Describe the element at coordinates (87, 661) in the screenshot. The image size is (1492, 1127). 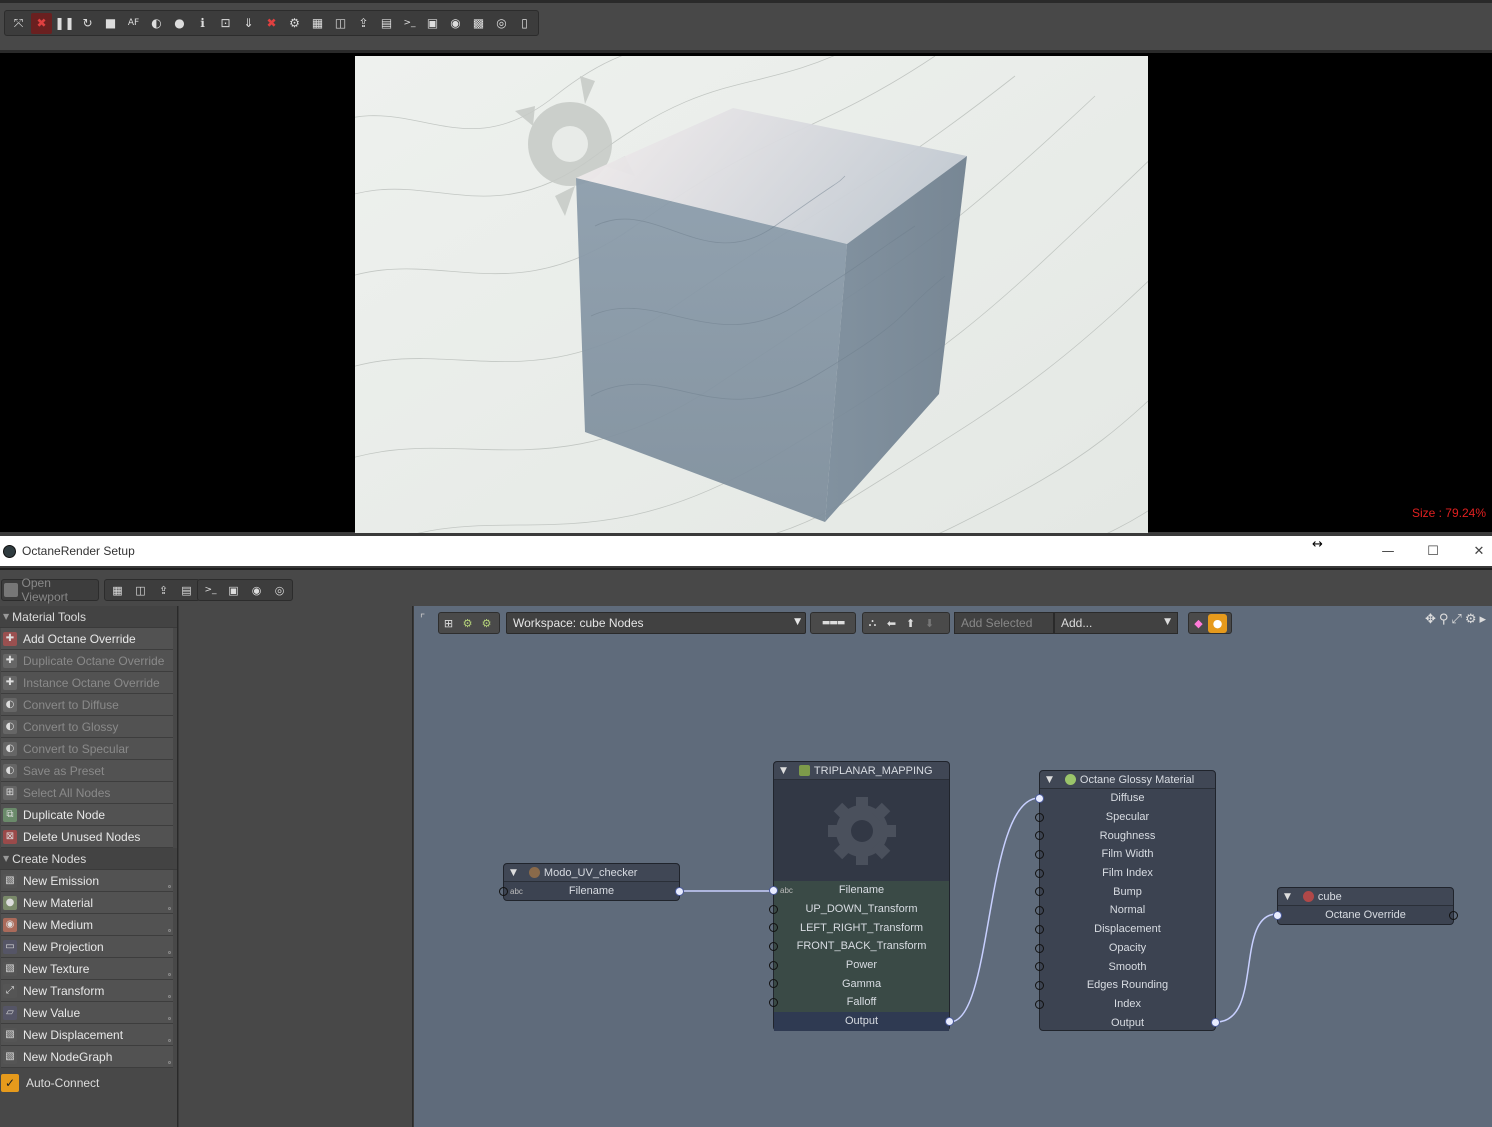
I see `duplicate-octane-override-button: ✚ Duplicate Octane Override` at that location.